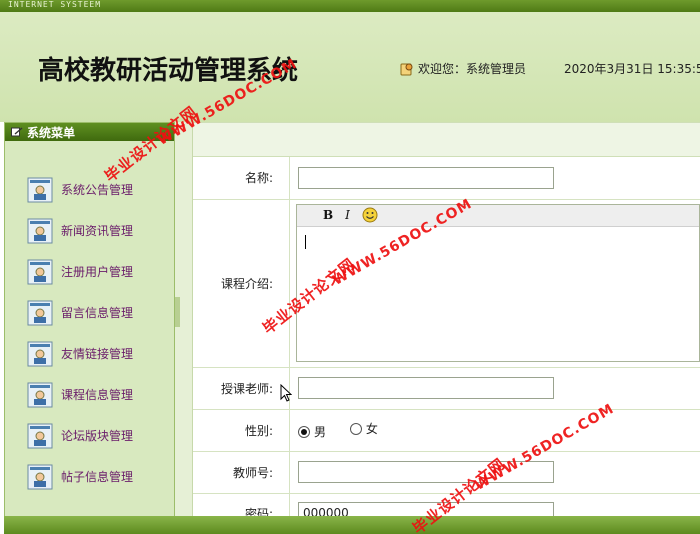  I want to click on gender-male-radio: 男, so click(312, 431).